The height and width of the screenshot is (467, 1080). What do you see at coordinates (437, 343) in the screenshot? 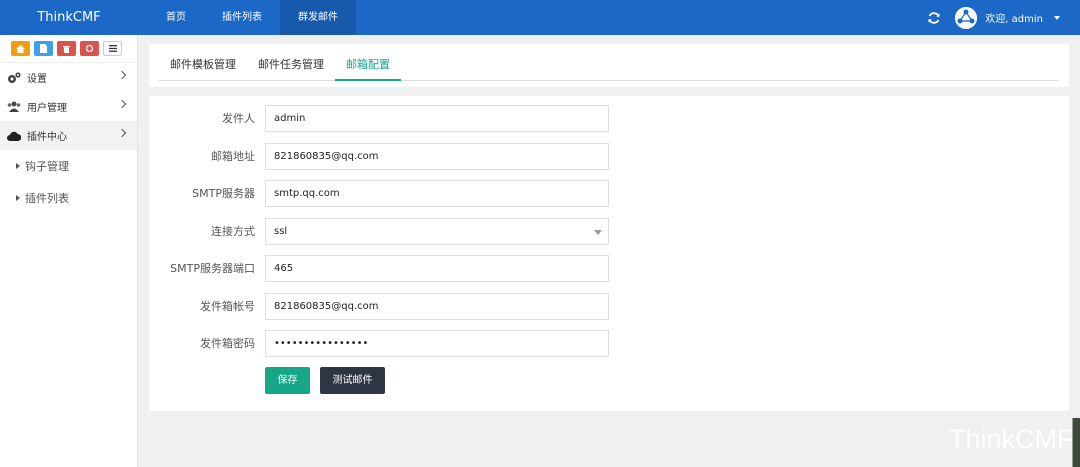
I see `password-field` at bounding box center [437, 343].